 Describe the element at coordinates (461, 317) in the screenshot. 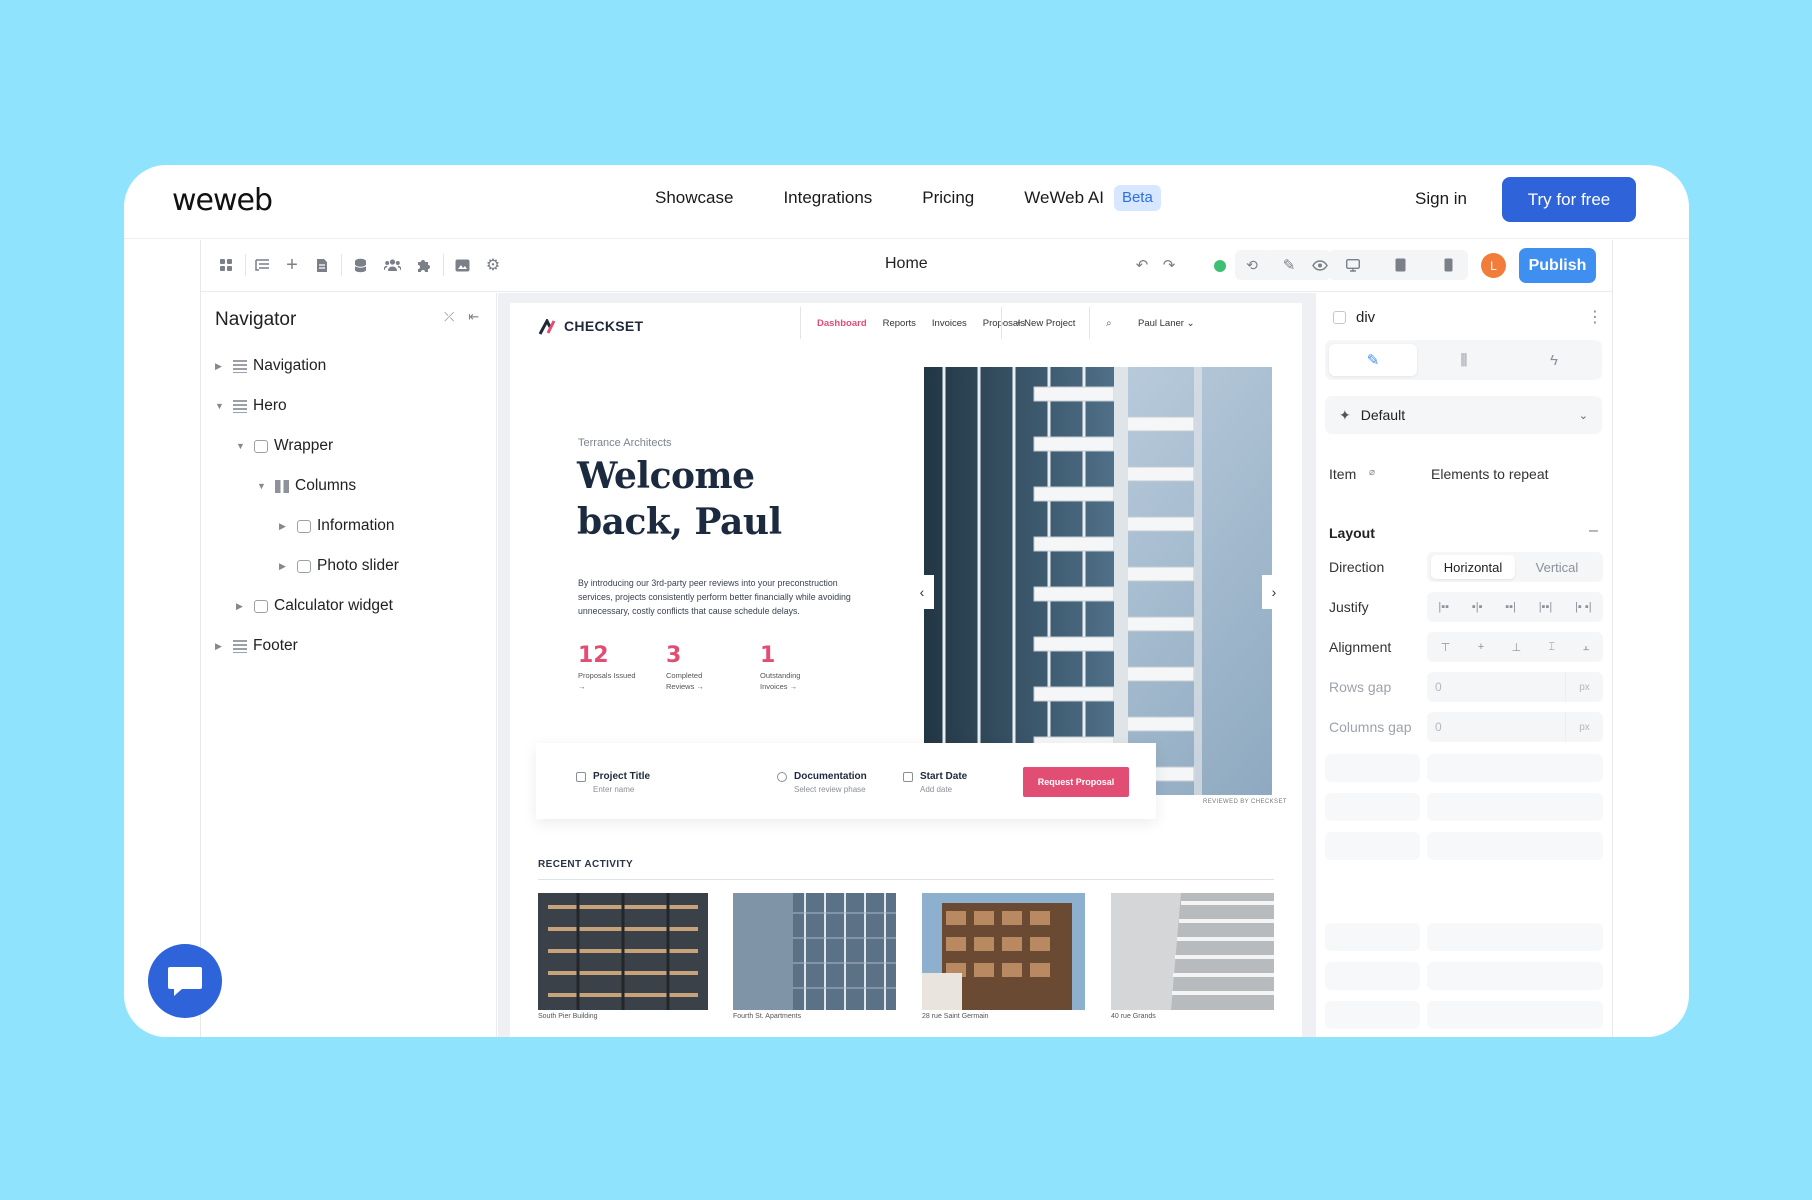

I see `navigator-actions: ⤫ ⇤` at that location.